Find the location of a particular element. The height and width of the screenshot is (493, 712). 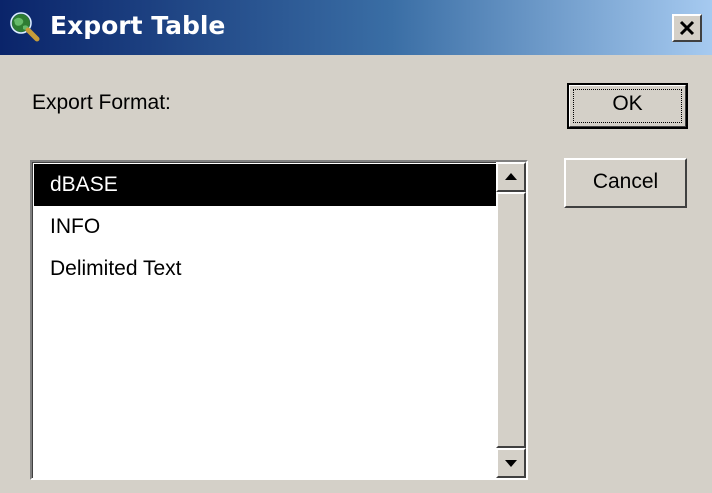

scrollbar-track is located at coordinates (511, 320).